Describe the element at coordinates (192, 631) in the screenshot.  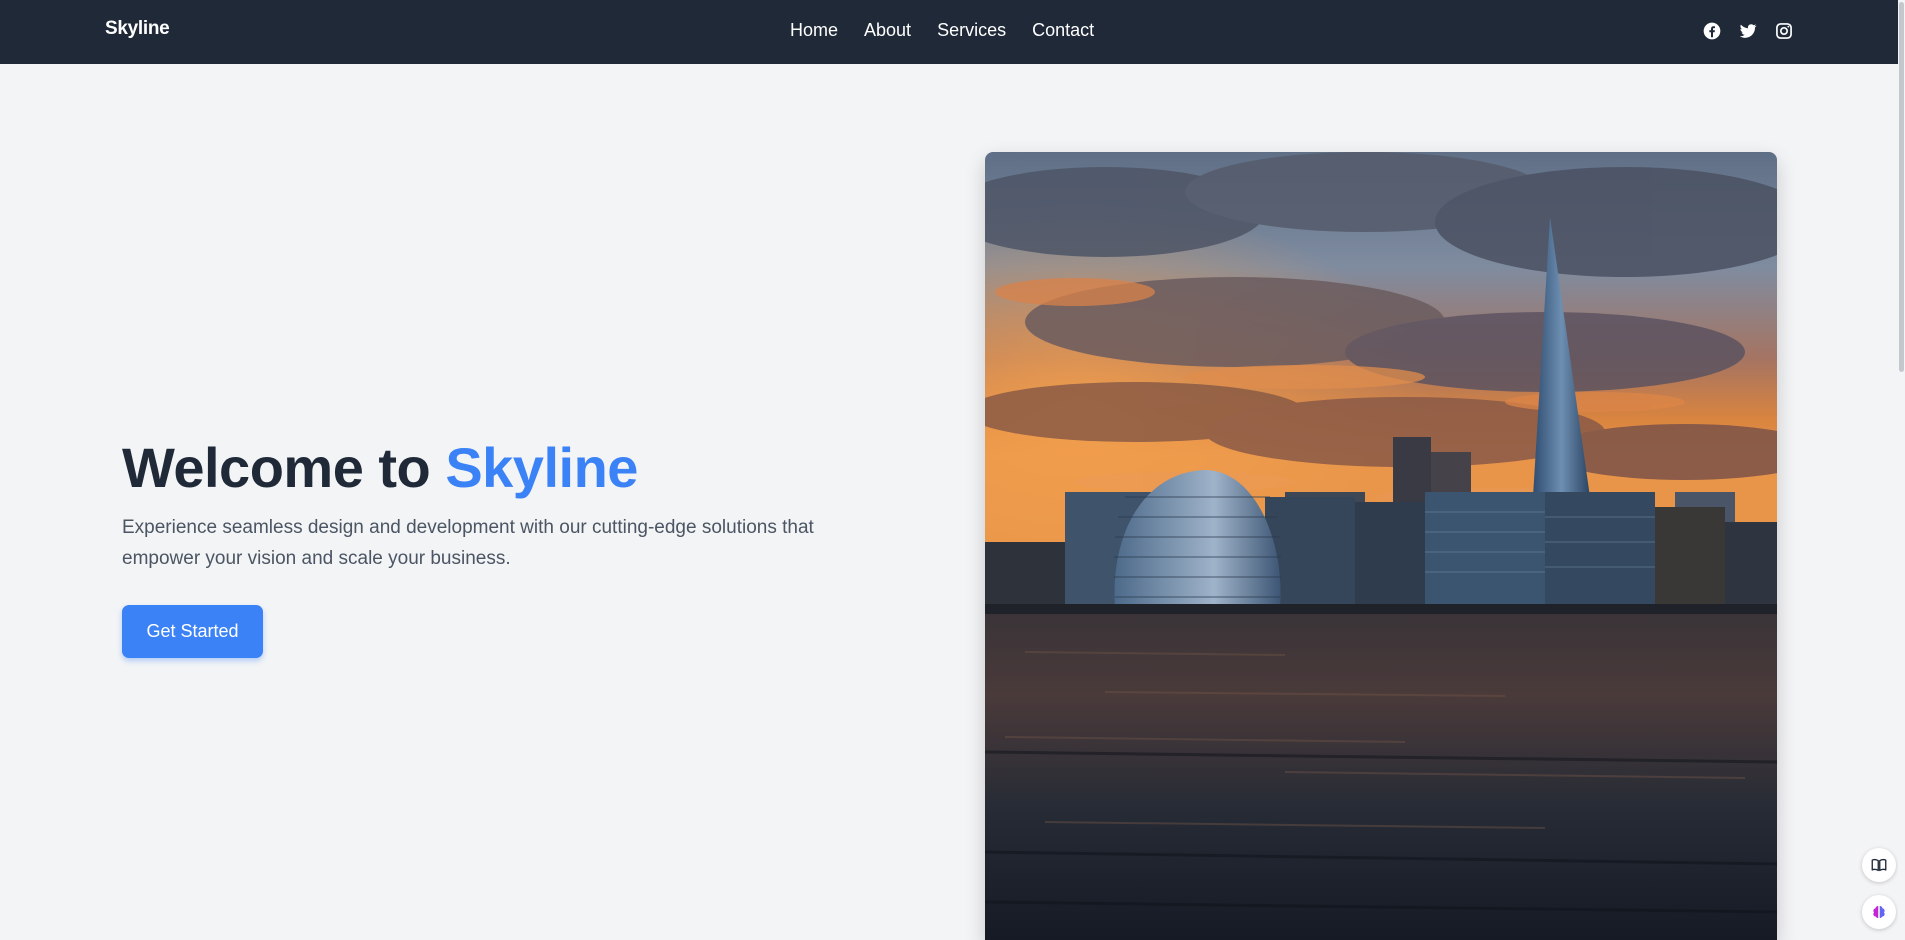
I see `get-started-button: Get Started` at that location.